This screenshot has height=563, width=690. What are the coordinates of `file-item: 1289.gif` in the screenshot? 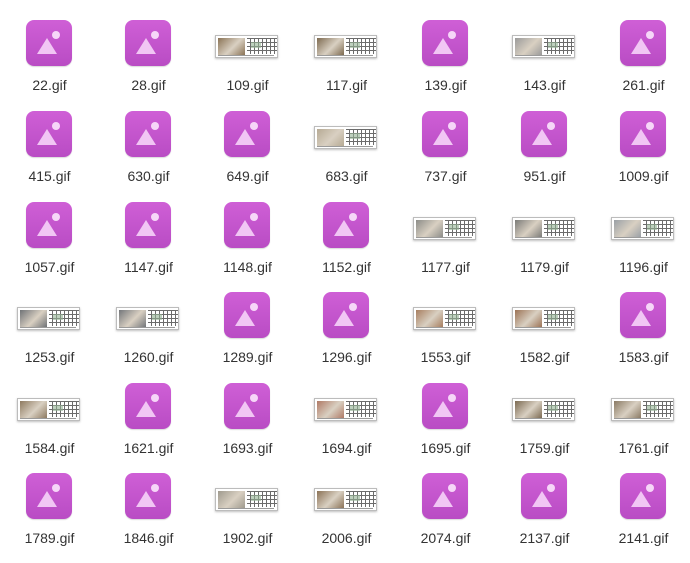 It's located at (247, 337).